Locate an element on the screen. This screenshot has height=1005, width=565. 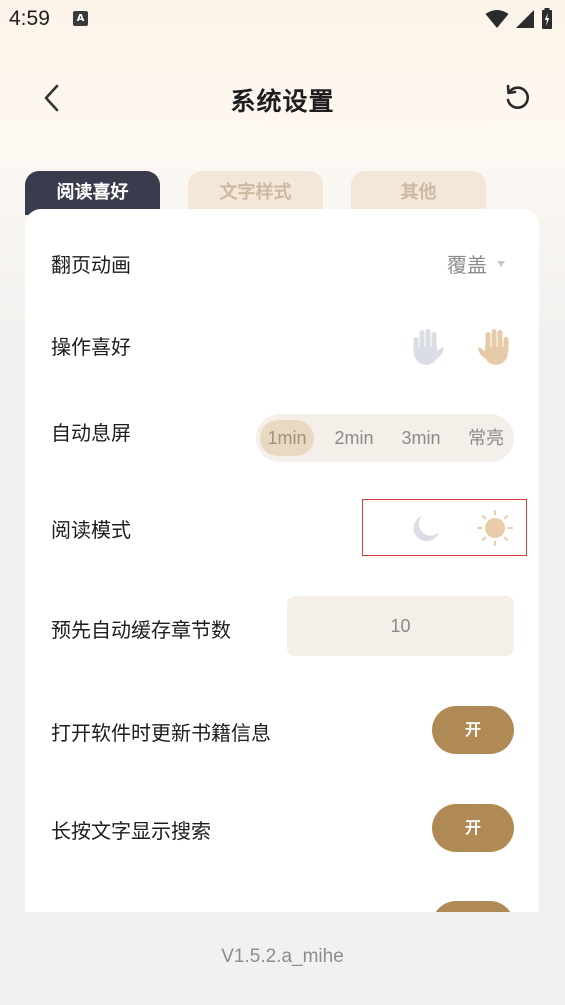
right-hand-icon is located at coordinates (493, 347).